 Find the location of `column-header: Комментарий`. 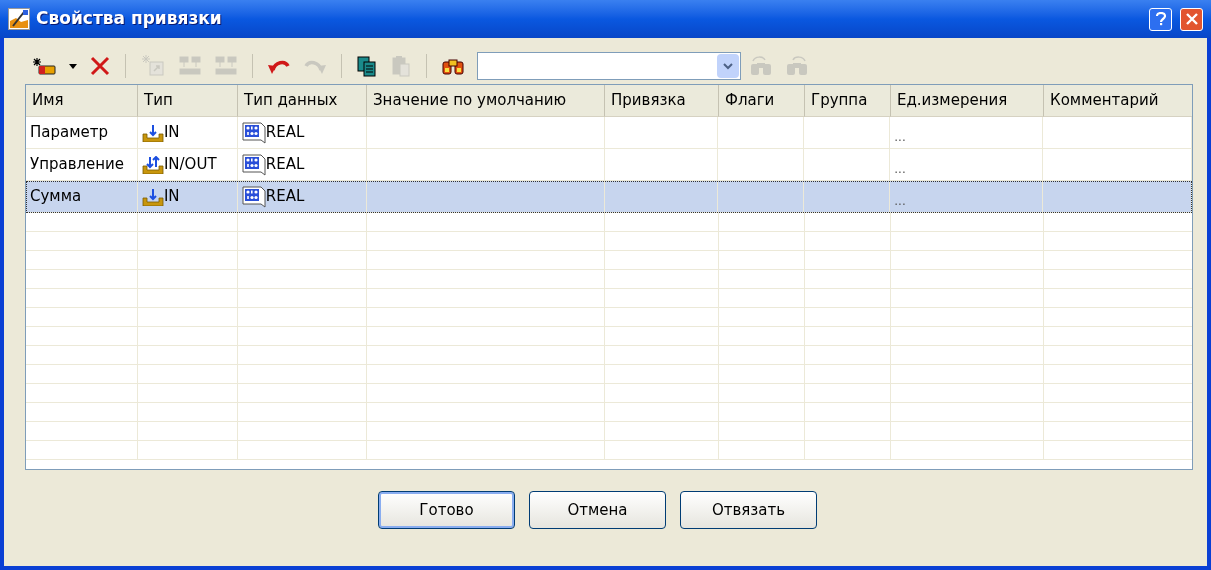

column-header: Комментарий is located at coordinates (1118, 101).